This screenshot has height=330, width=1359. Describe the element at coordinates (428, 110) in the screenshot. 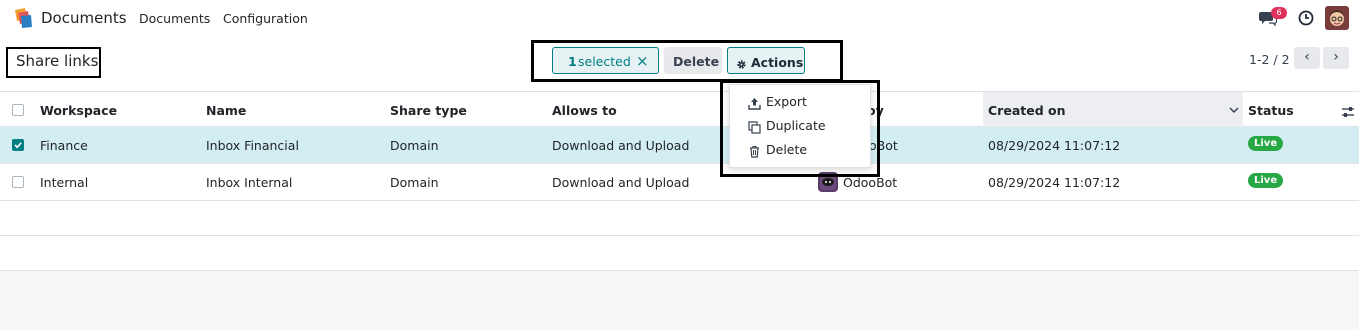

I see `column-header-share-type: Share type` at that location.